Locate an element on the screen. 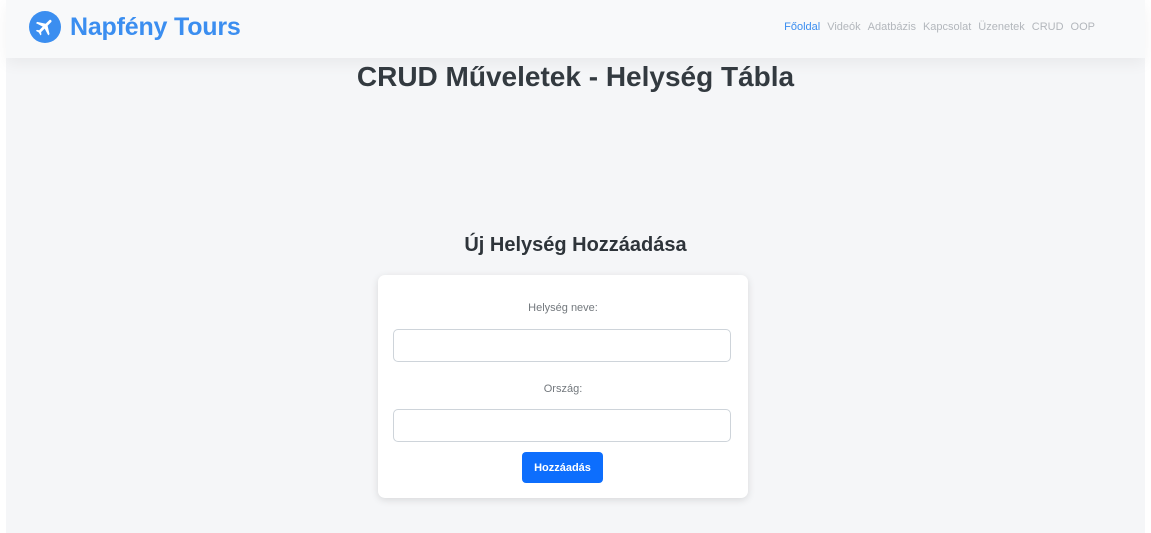  nav-link-uzenetek: Üzenetek is located at coordinates (1001, 27).